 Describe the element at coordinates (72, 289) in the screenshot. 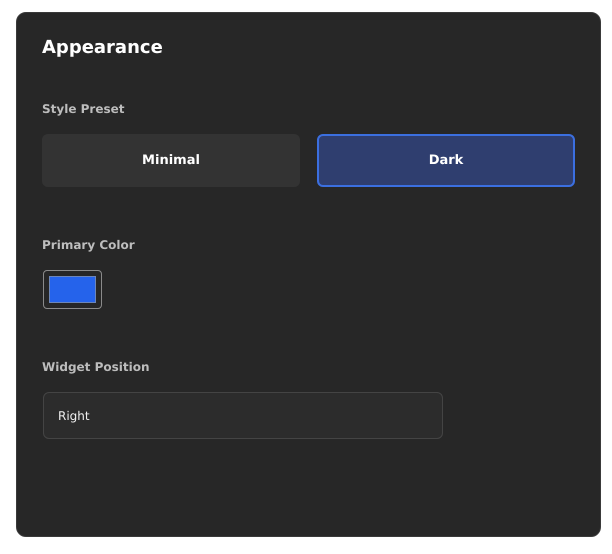

I see `color-picker` at that location.